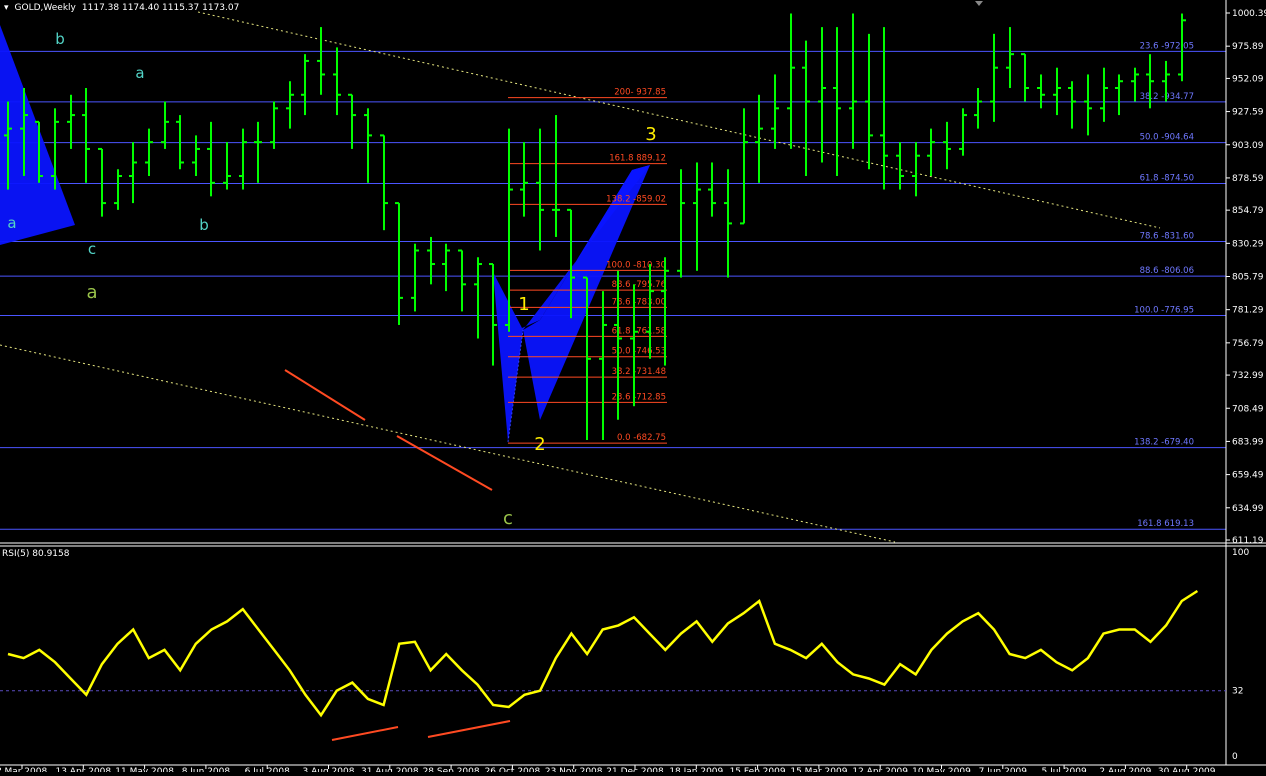 The width and height of the screenshot is (1266, 776). Describe the element at coordinates (1237, 692) in the screenshot. I see `rsi-tick-label: 32` at that location.